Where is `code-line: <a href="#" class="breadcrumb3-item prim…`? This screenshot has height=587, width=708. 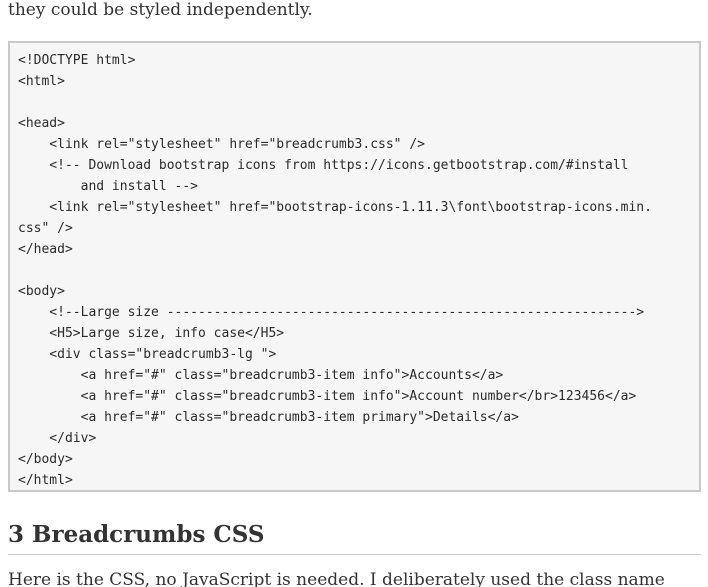
code-line: <a href="#" class="breadcrumb3-item prim… is located at coordinates (268, 417).